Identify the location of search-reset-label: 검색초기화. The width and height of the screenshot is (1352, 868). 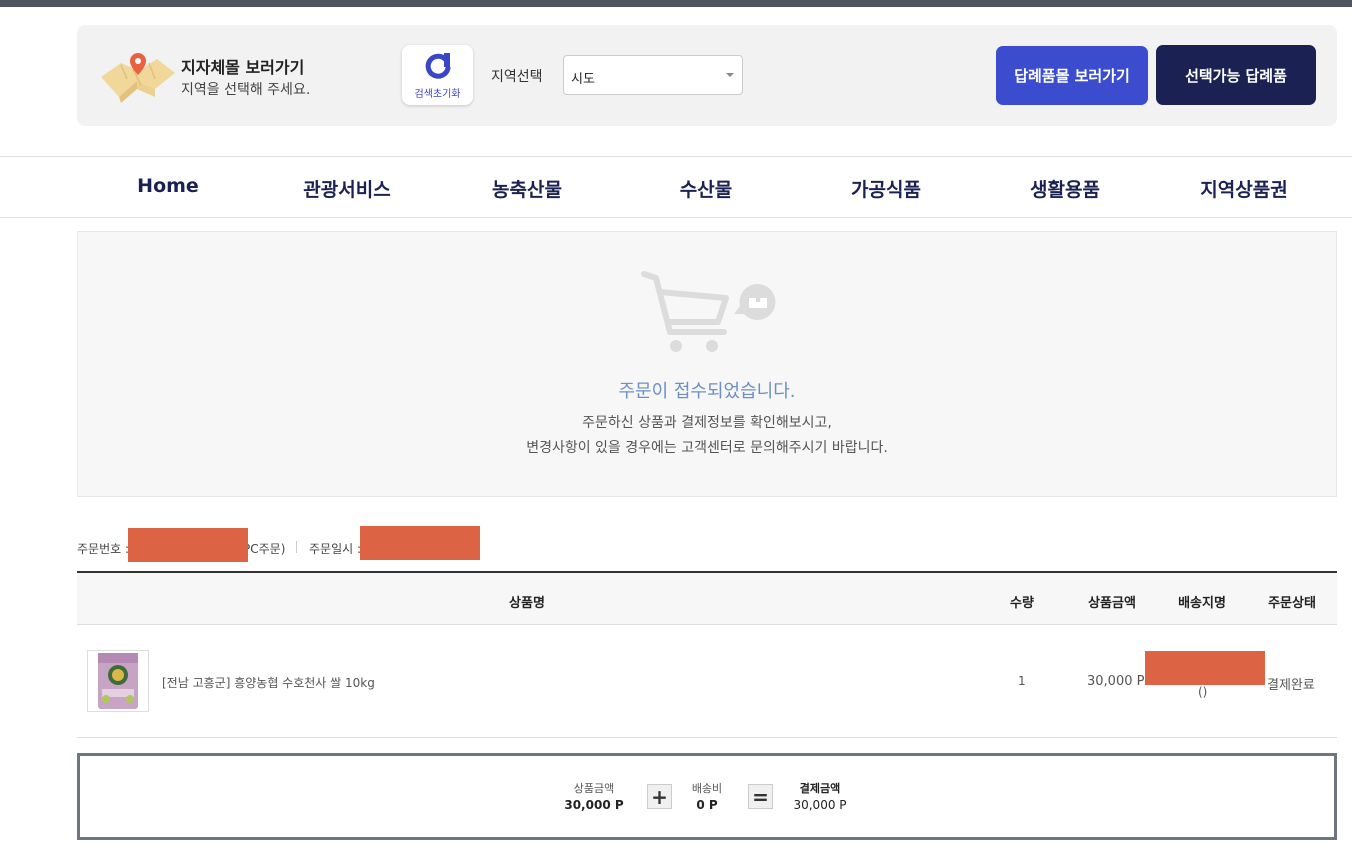
(437, 94).